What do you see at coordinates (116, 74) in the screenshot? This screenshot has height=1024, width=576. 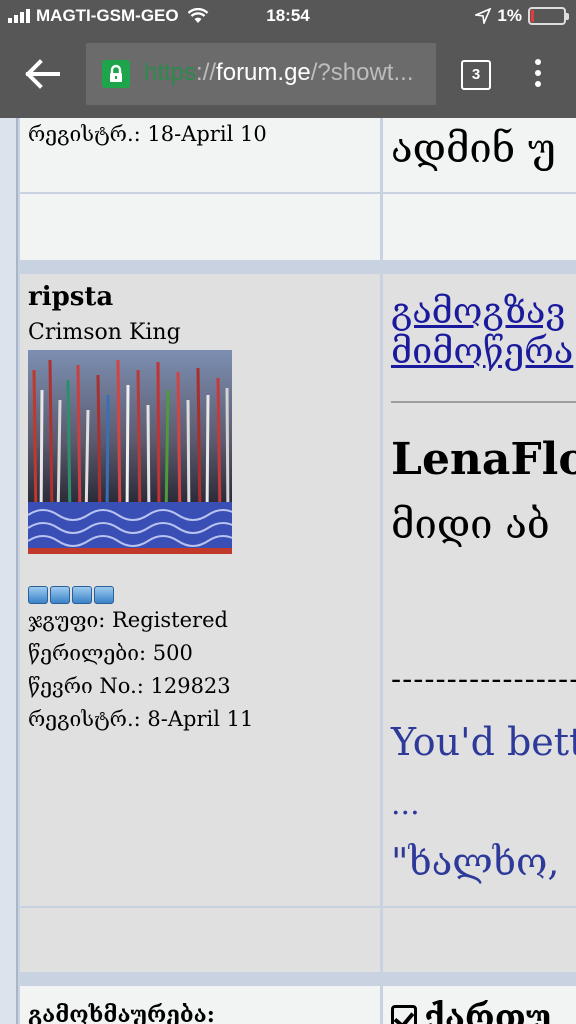 I see `lock-icon` at bounding box center [116, 74].